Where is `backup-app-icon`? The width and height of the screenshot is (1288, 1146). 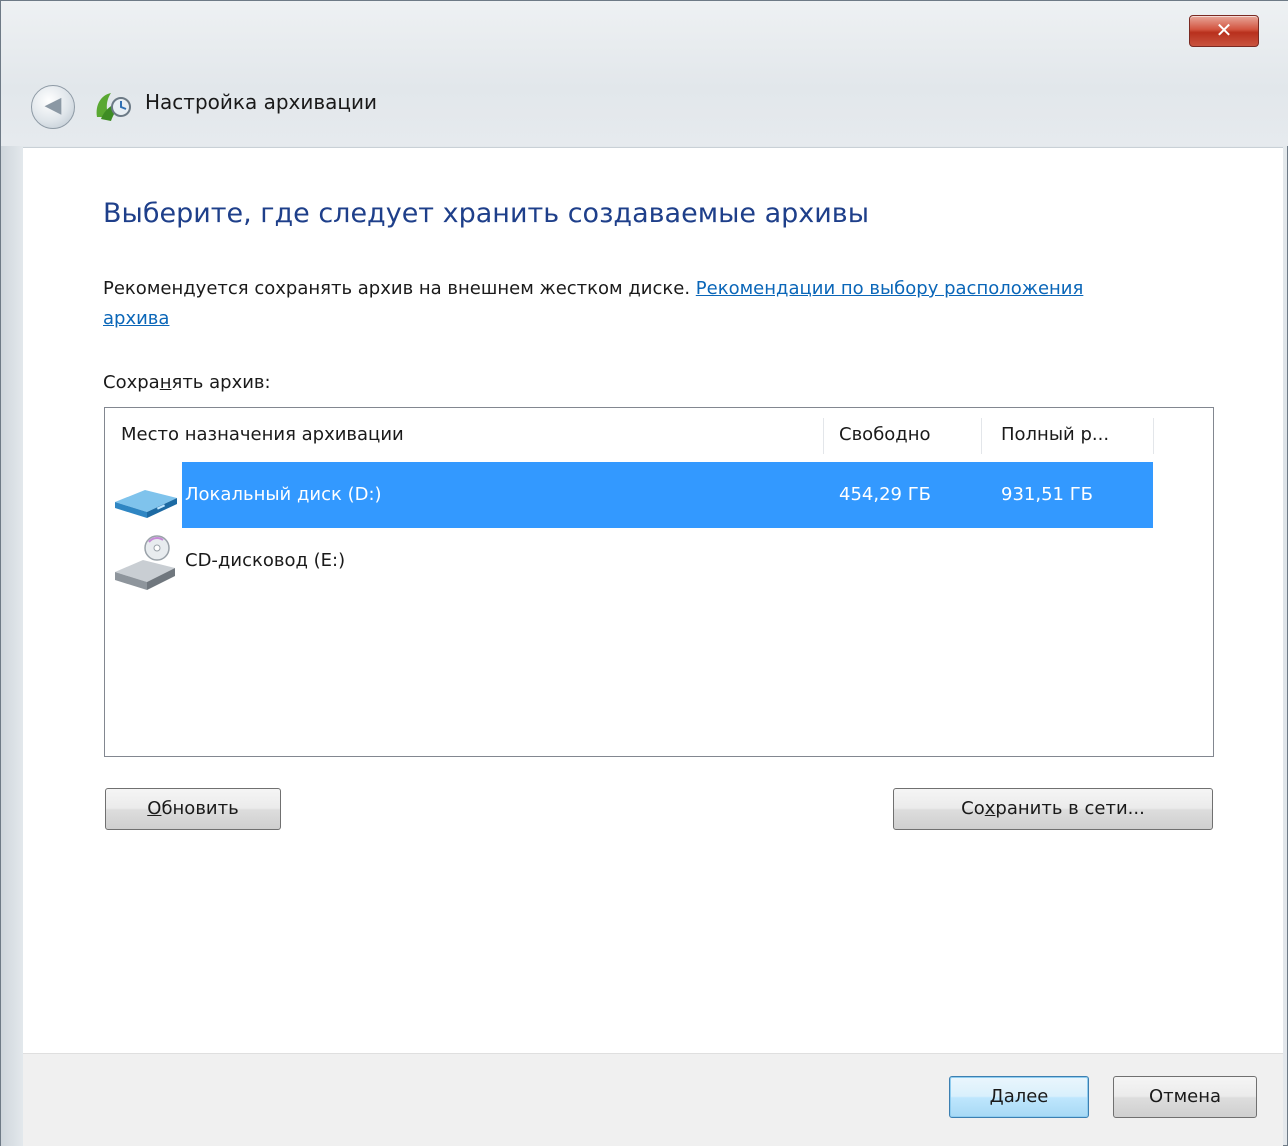 backup-app-icon is located at coordinates (113, 107).